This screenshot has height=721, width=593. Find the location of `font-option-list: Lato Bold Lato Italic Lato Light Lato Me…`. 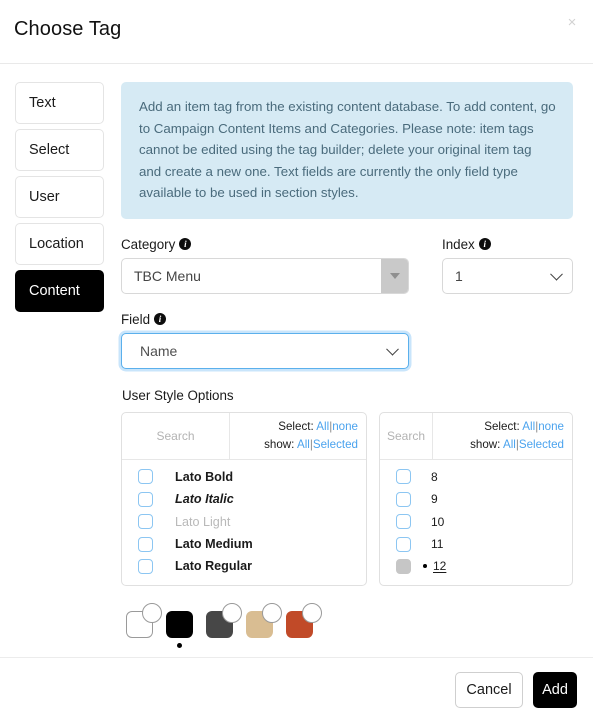

font-option-list: Lato Bold Lato Italic Lato Light Lato Me… is located at coordinates (244, 522).